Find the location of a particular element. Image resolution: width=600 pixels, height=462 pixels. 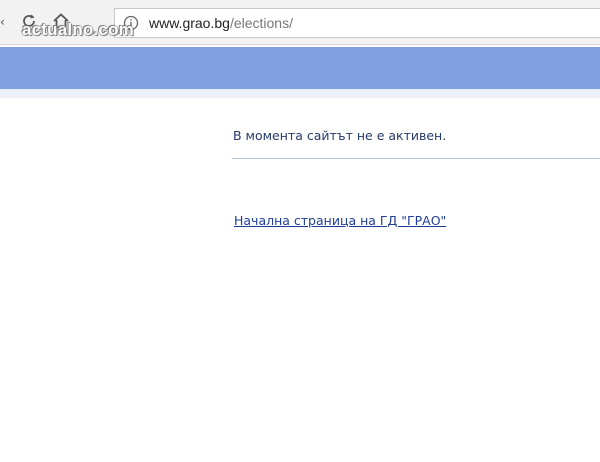

browser-toolbar: ‹ www.grao.bg/elections/ actualno.com is located at coordinates (300, 22).